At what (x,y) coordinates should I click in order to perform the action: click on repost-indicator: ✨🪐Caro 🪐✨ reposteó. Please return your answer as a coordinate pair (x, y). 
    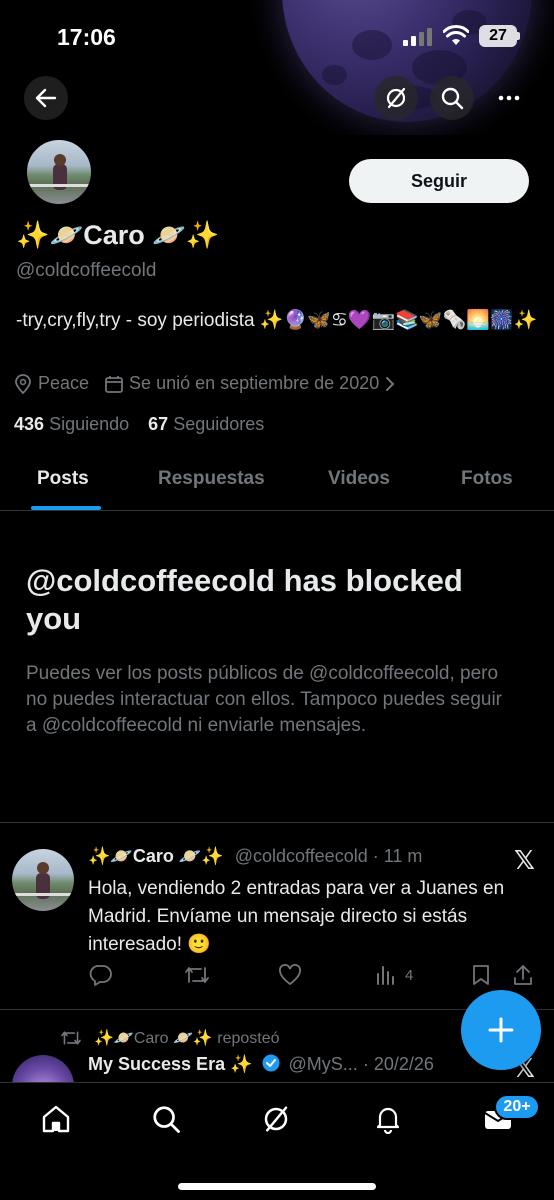
    Looking at the image, I should click on (170, 1038).